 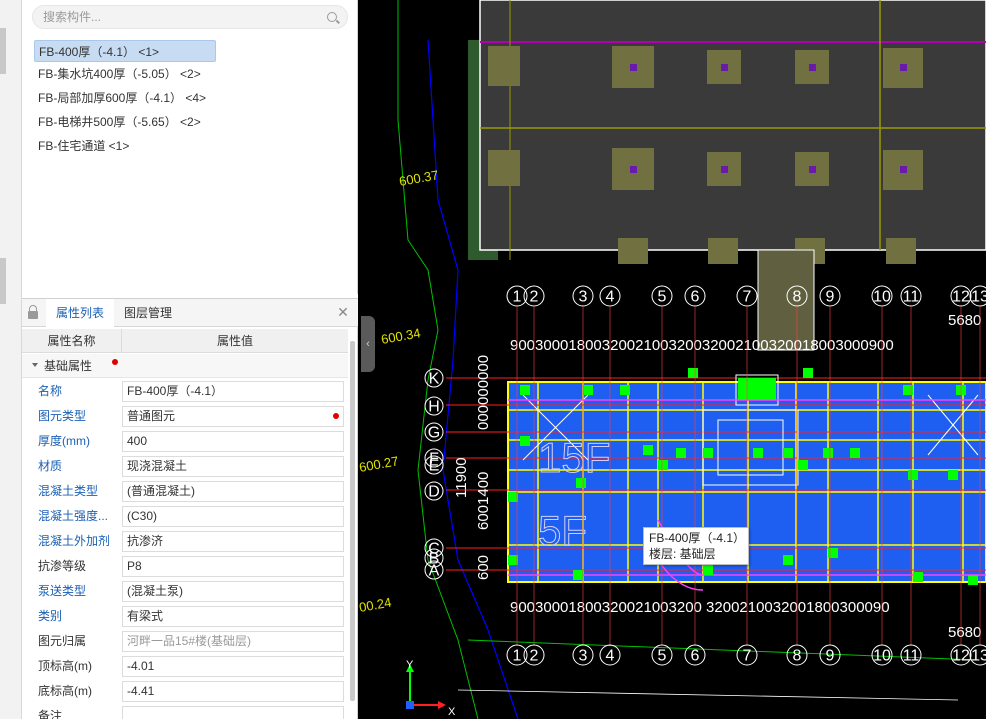 I want to click on axis-number-label: 1, so click(x=517, y=656).